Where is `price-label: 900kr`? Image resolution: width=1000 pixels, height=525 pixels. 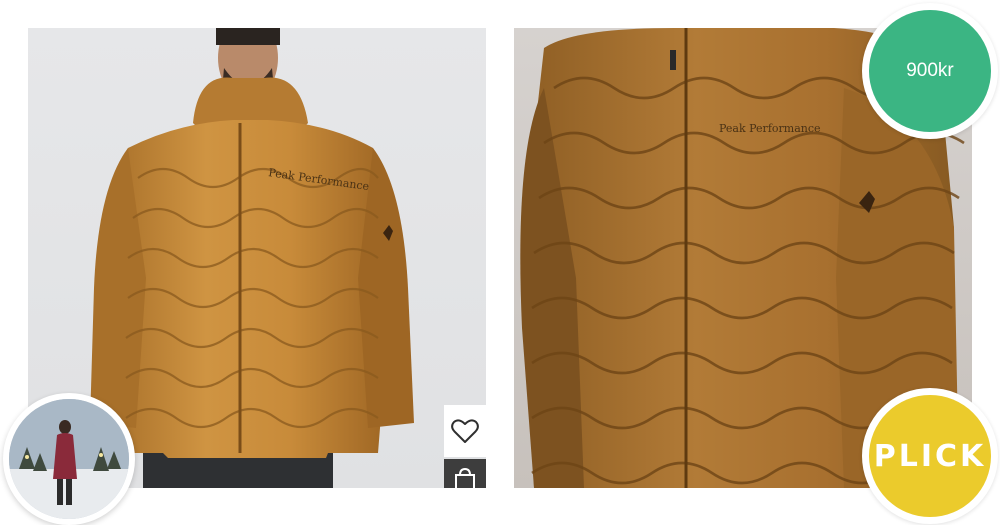 price-label: 900kr is located at coordinates (930, 71).